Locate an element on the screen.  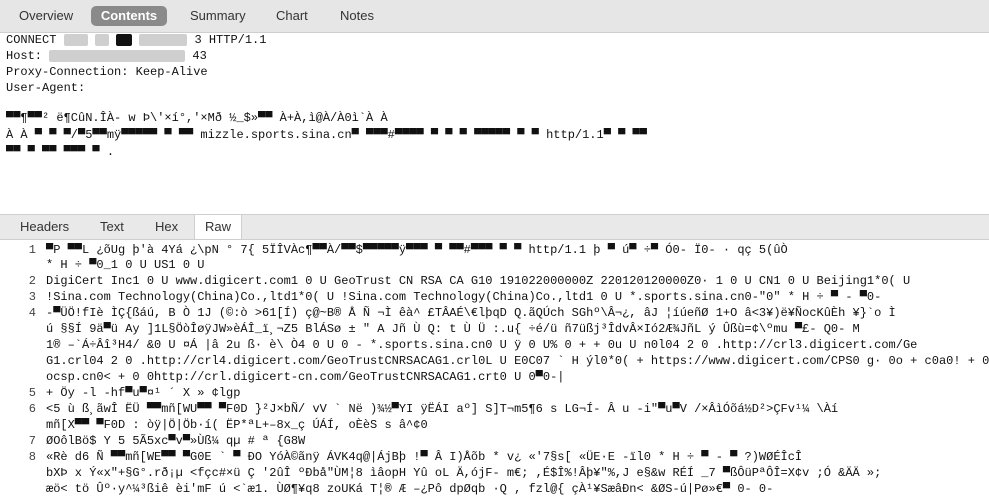
line-number: 1 is located at coordinates (32, 250).